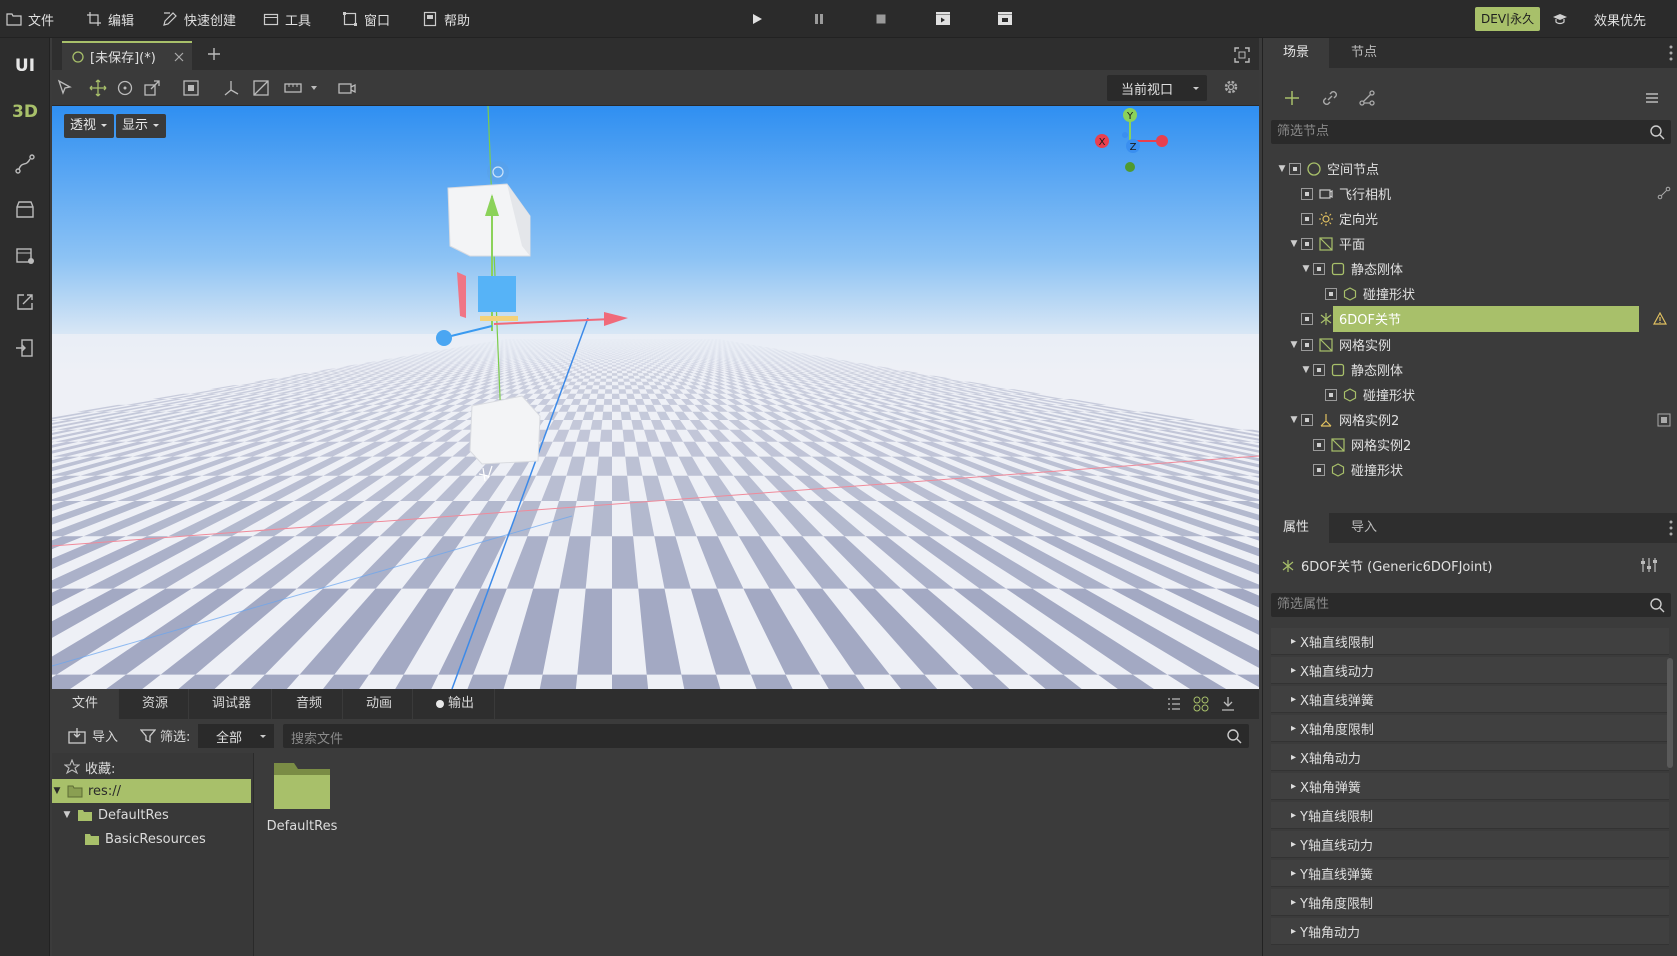  What do you see at coordinates (1470, 815) in the screenshot?
I see `property-row: ▸ Y轴直线限制` at bounding box center [1470, 815].